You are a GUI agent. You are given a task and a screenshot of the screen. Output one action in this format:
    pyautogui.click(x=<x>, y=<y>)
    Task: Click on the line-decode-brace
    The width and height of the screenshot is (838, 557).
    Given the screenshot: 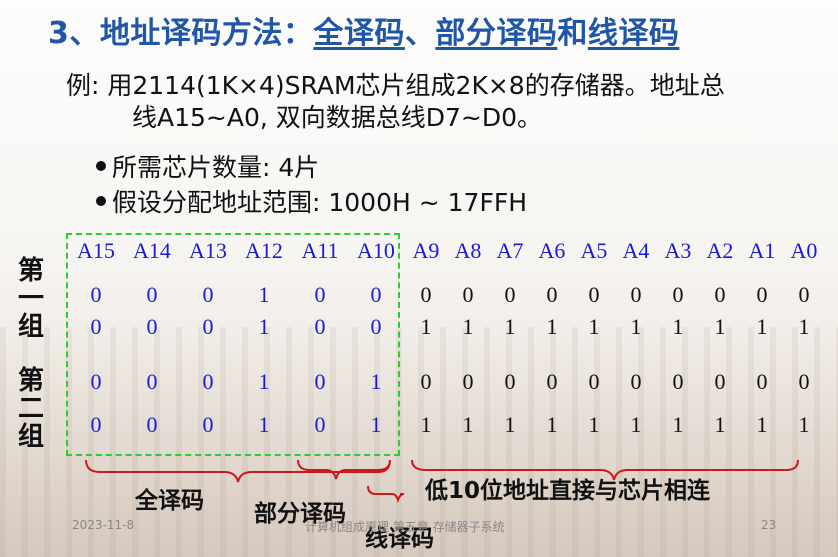 What is the action you would take?
    pyautogui.click(x=386, y=494)
    